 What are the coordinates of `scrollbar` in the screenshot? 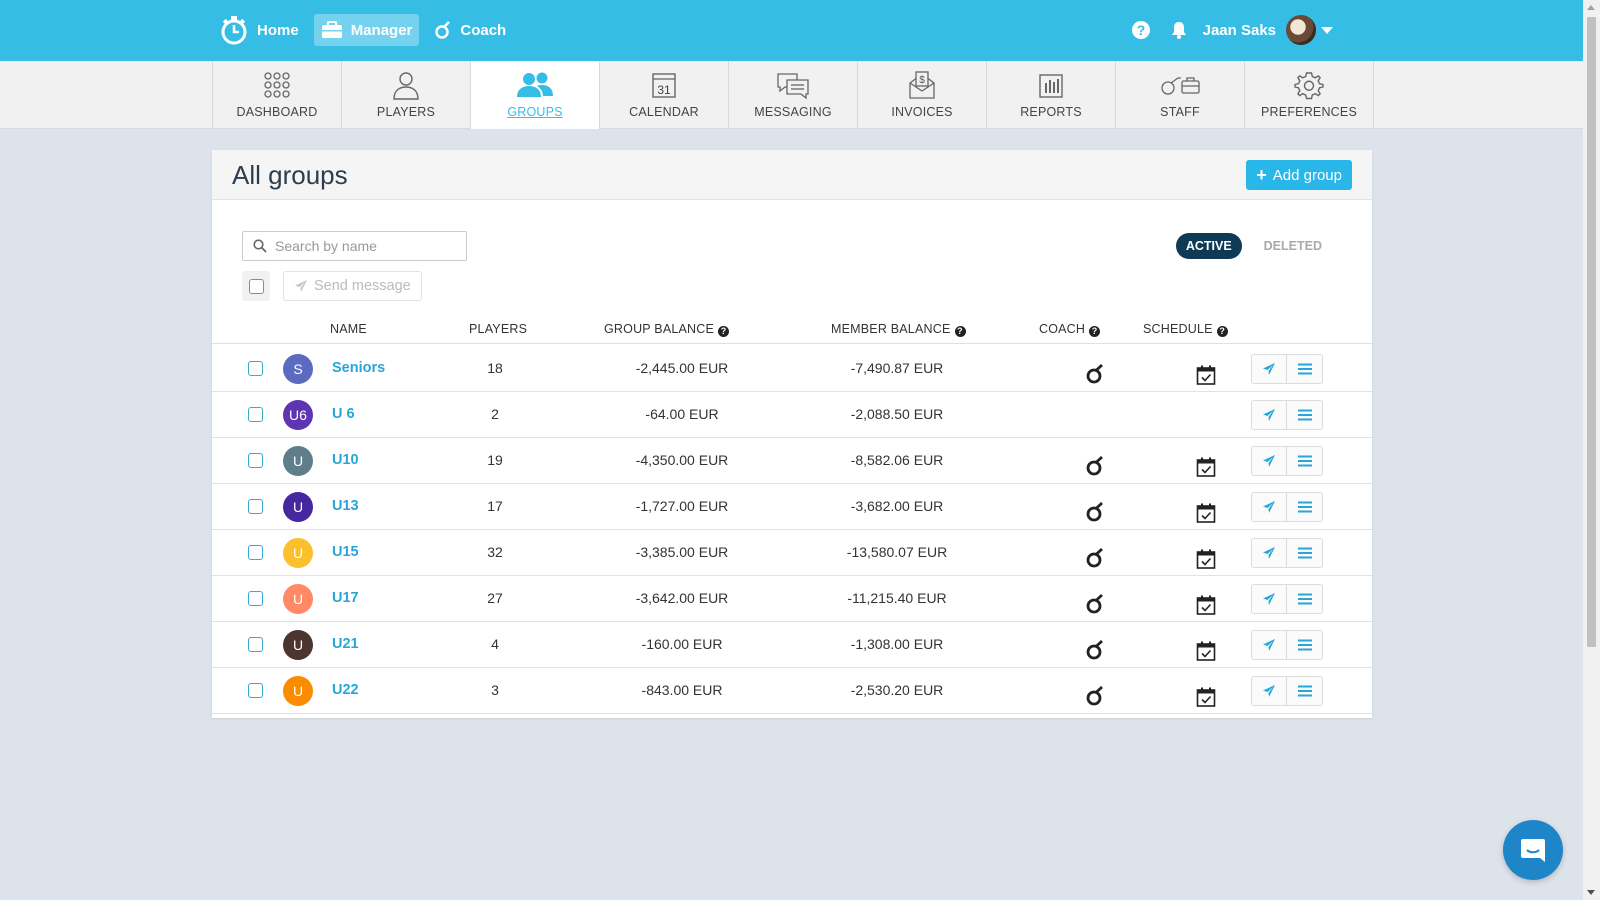 It's located at (1591, 450).